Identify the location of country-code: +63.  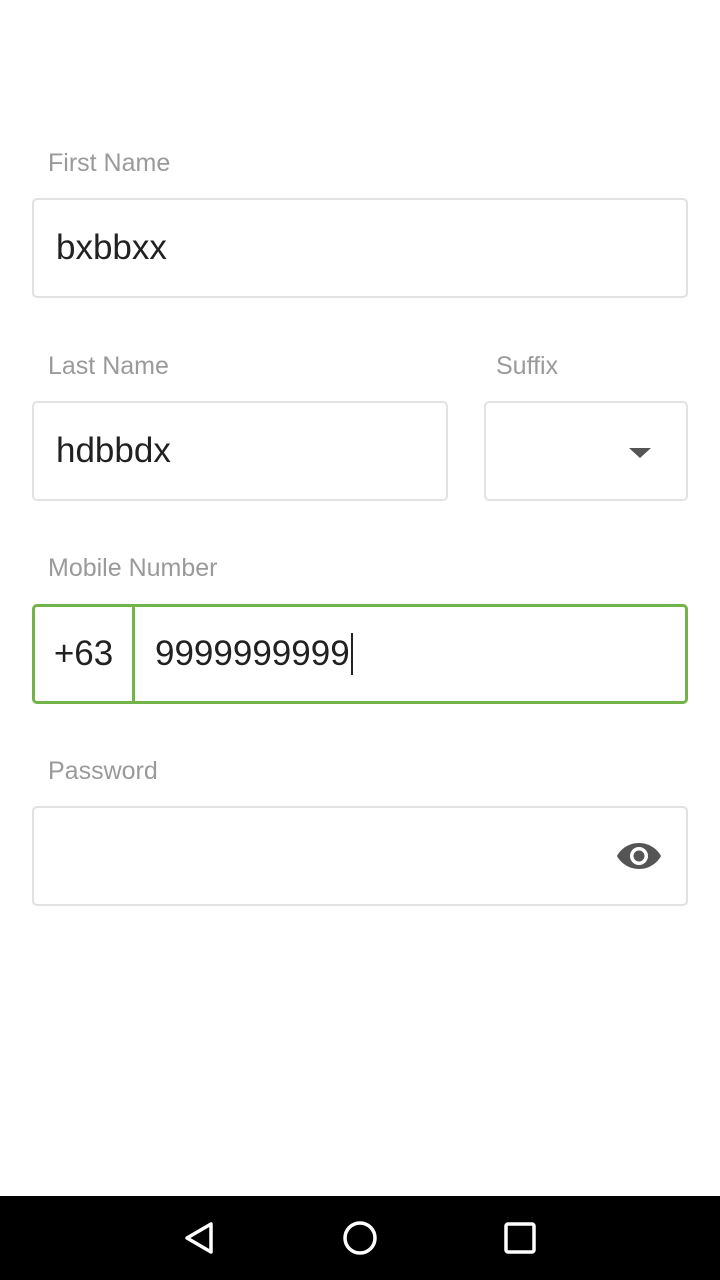
(85, 654).